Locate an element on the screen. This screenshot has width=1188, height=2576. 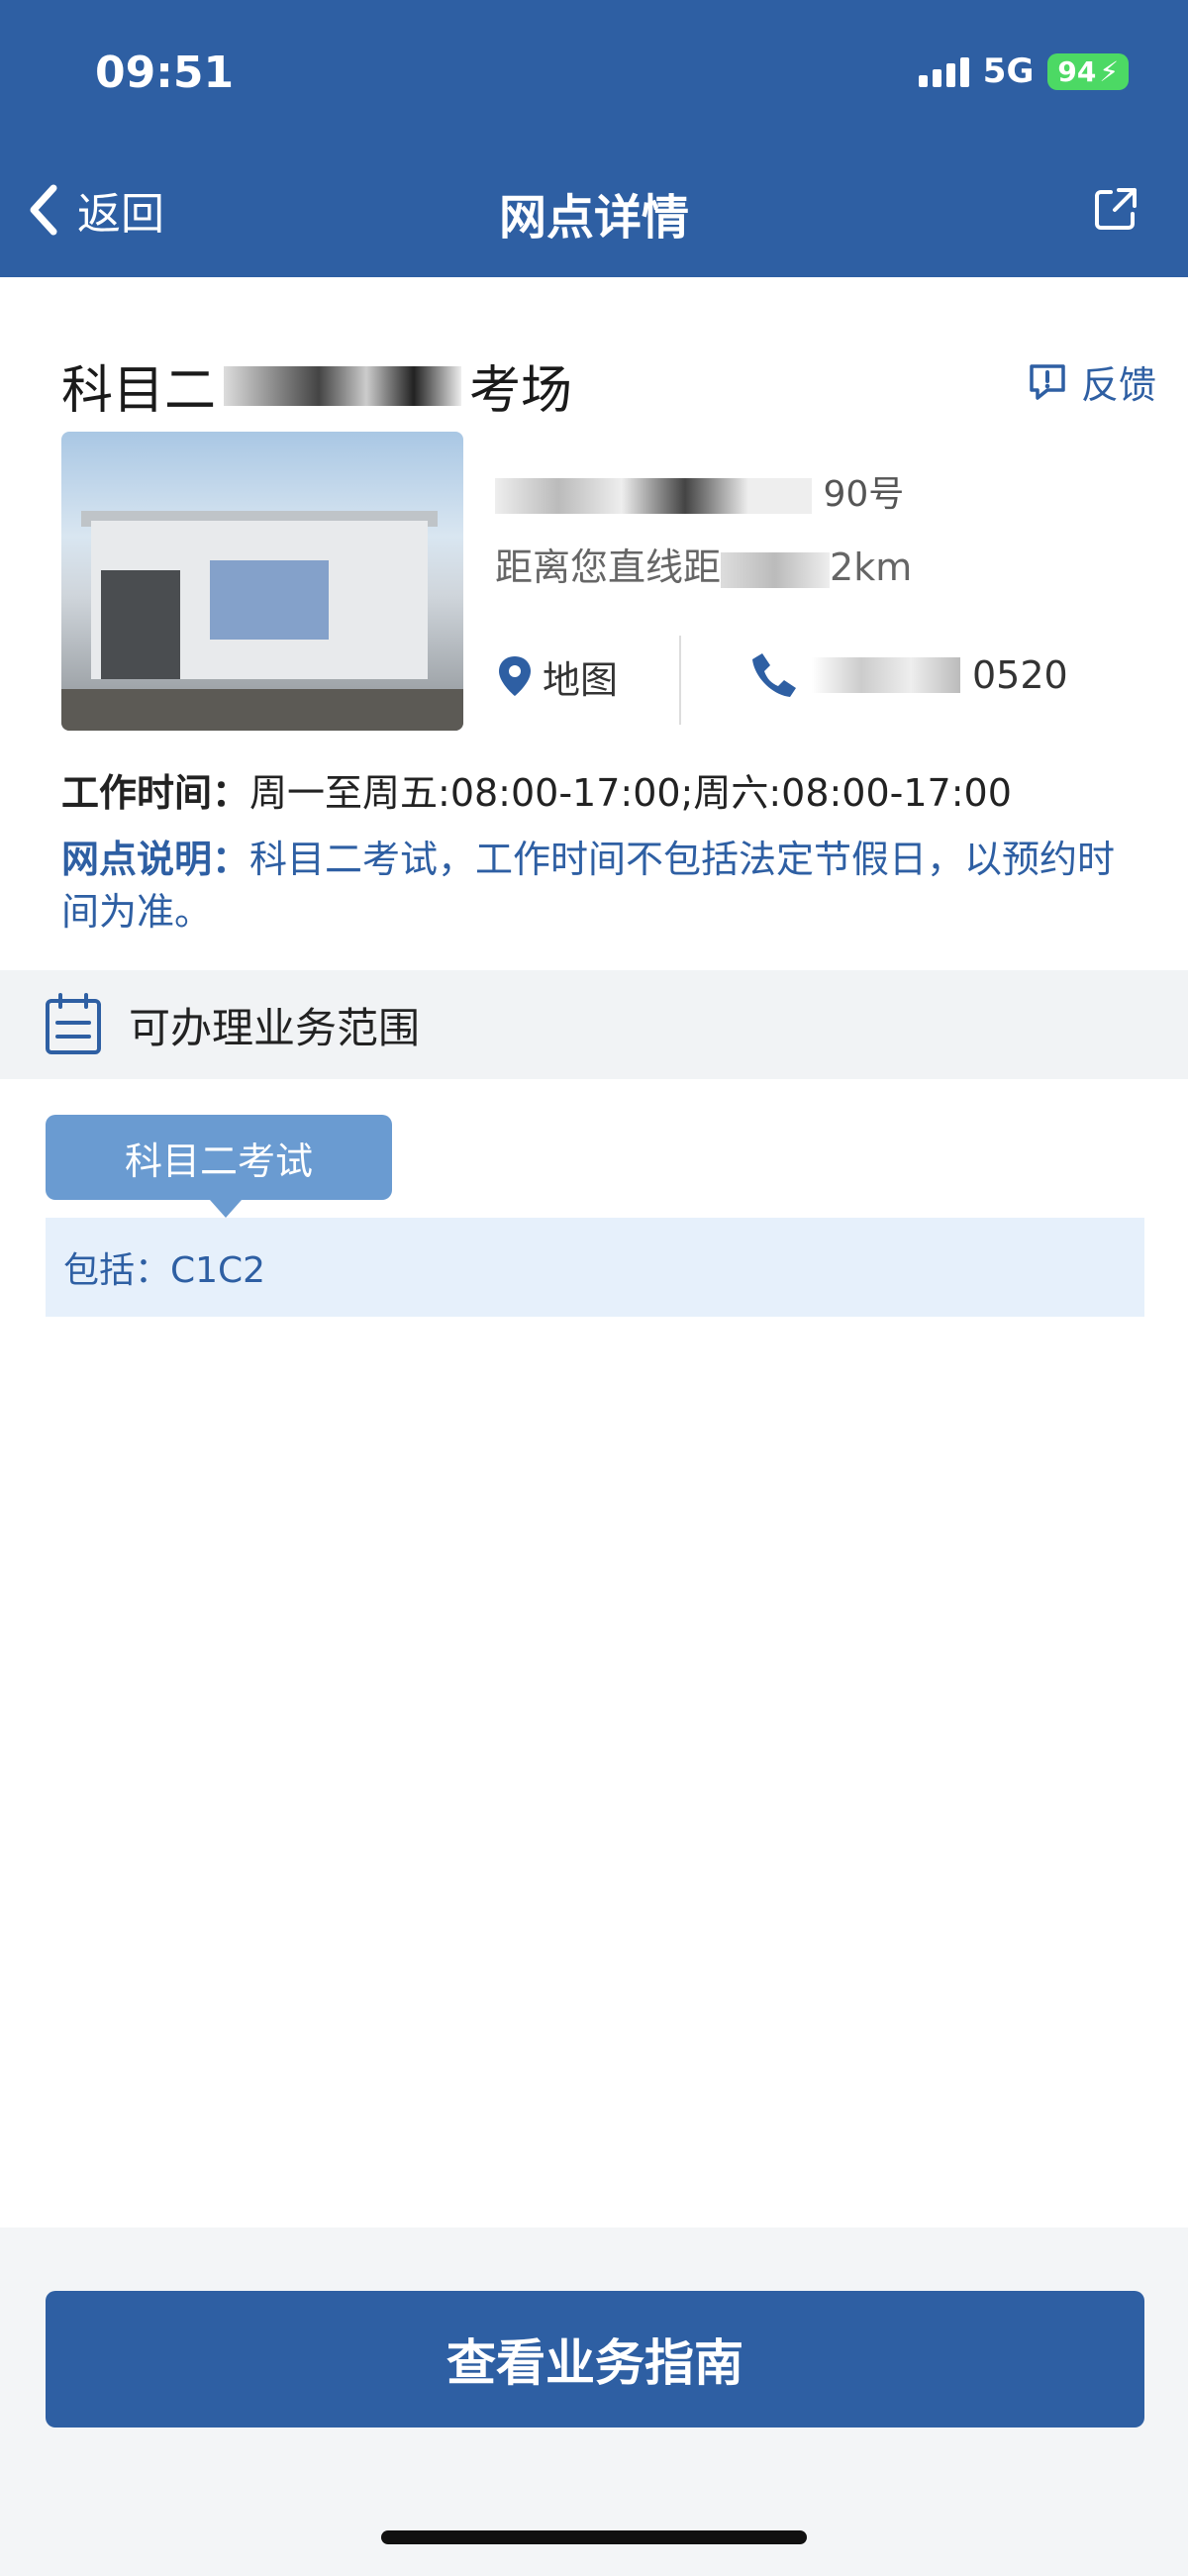
feedback-label: 反馈 is located at coordinates (1118, 385).